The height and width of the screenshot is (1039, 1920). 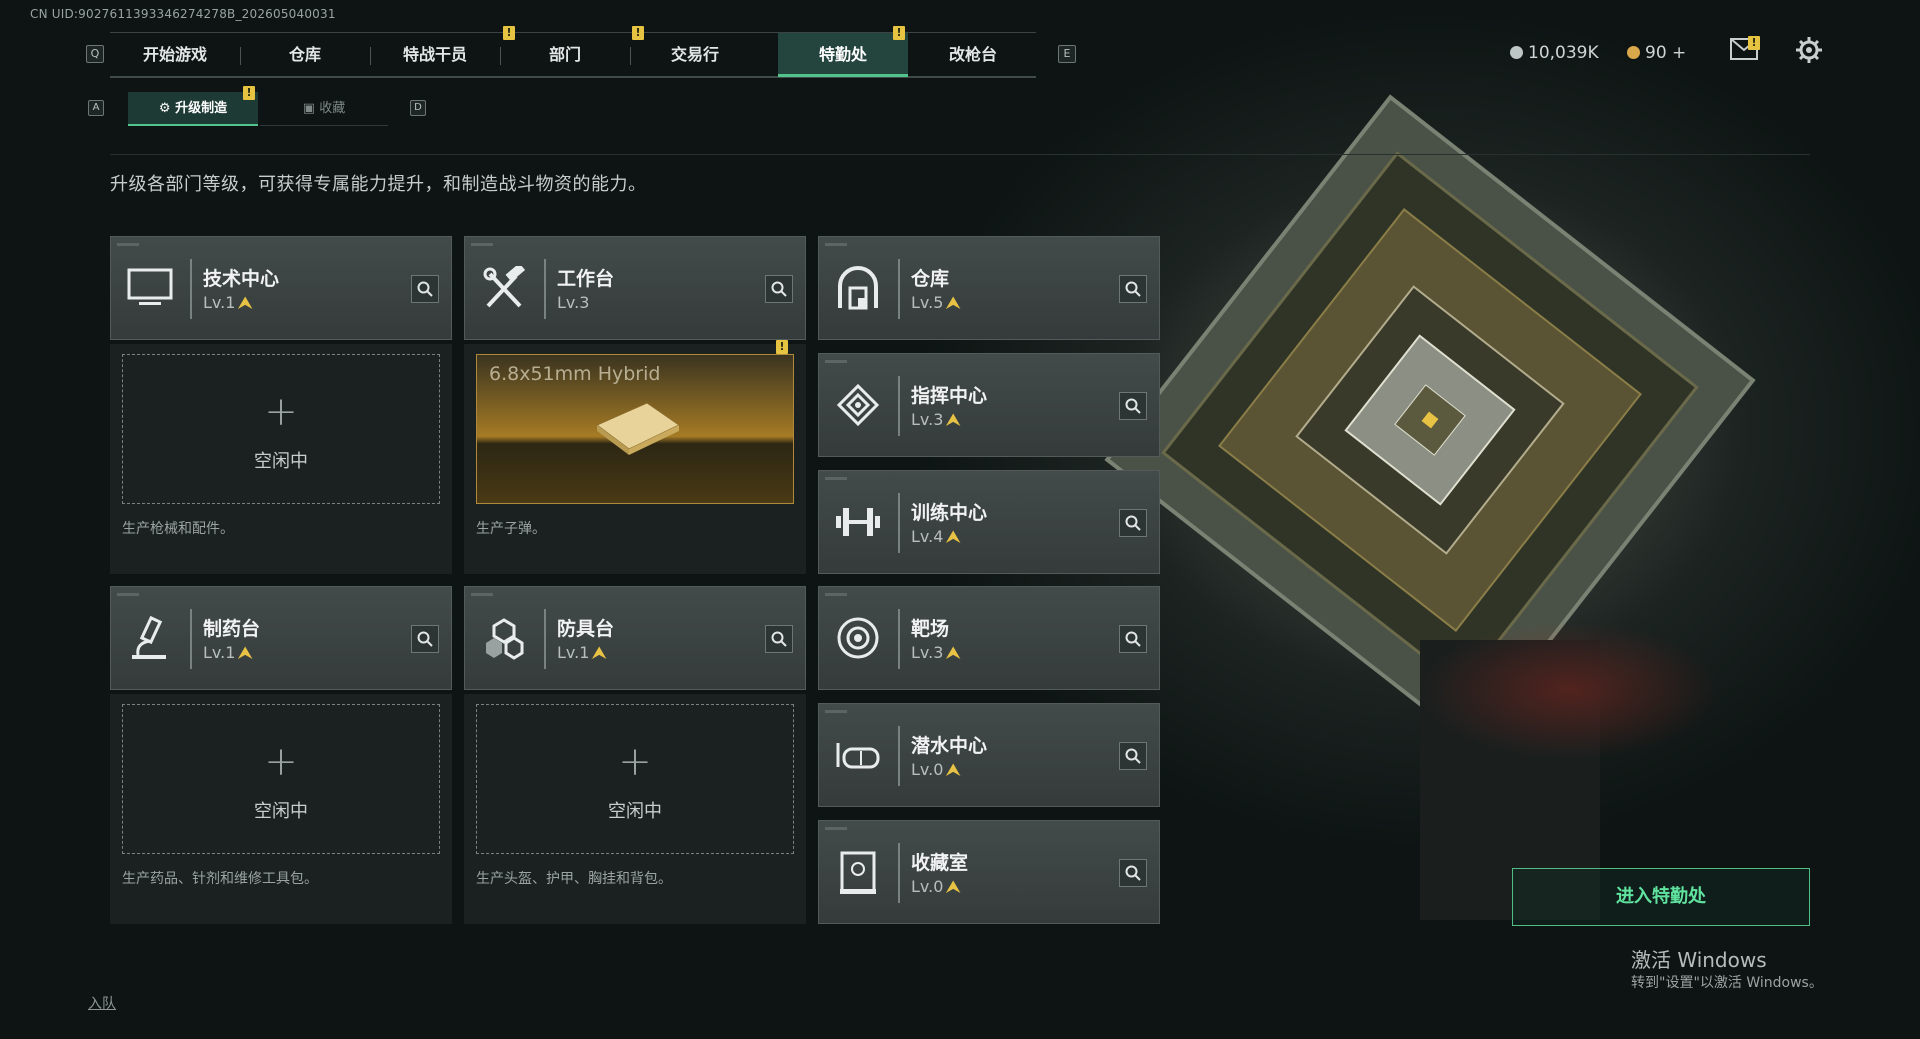 I want to click on ammo-box-icon, so click(x=638, y=428).